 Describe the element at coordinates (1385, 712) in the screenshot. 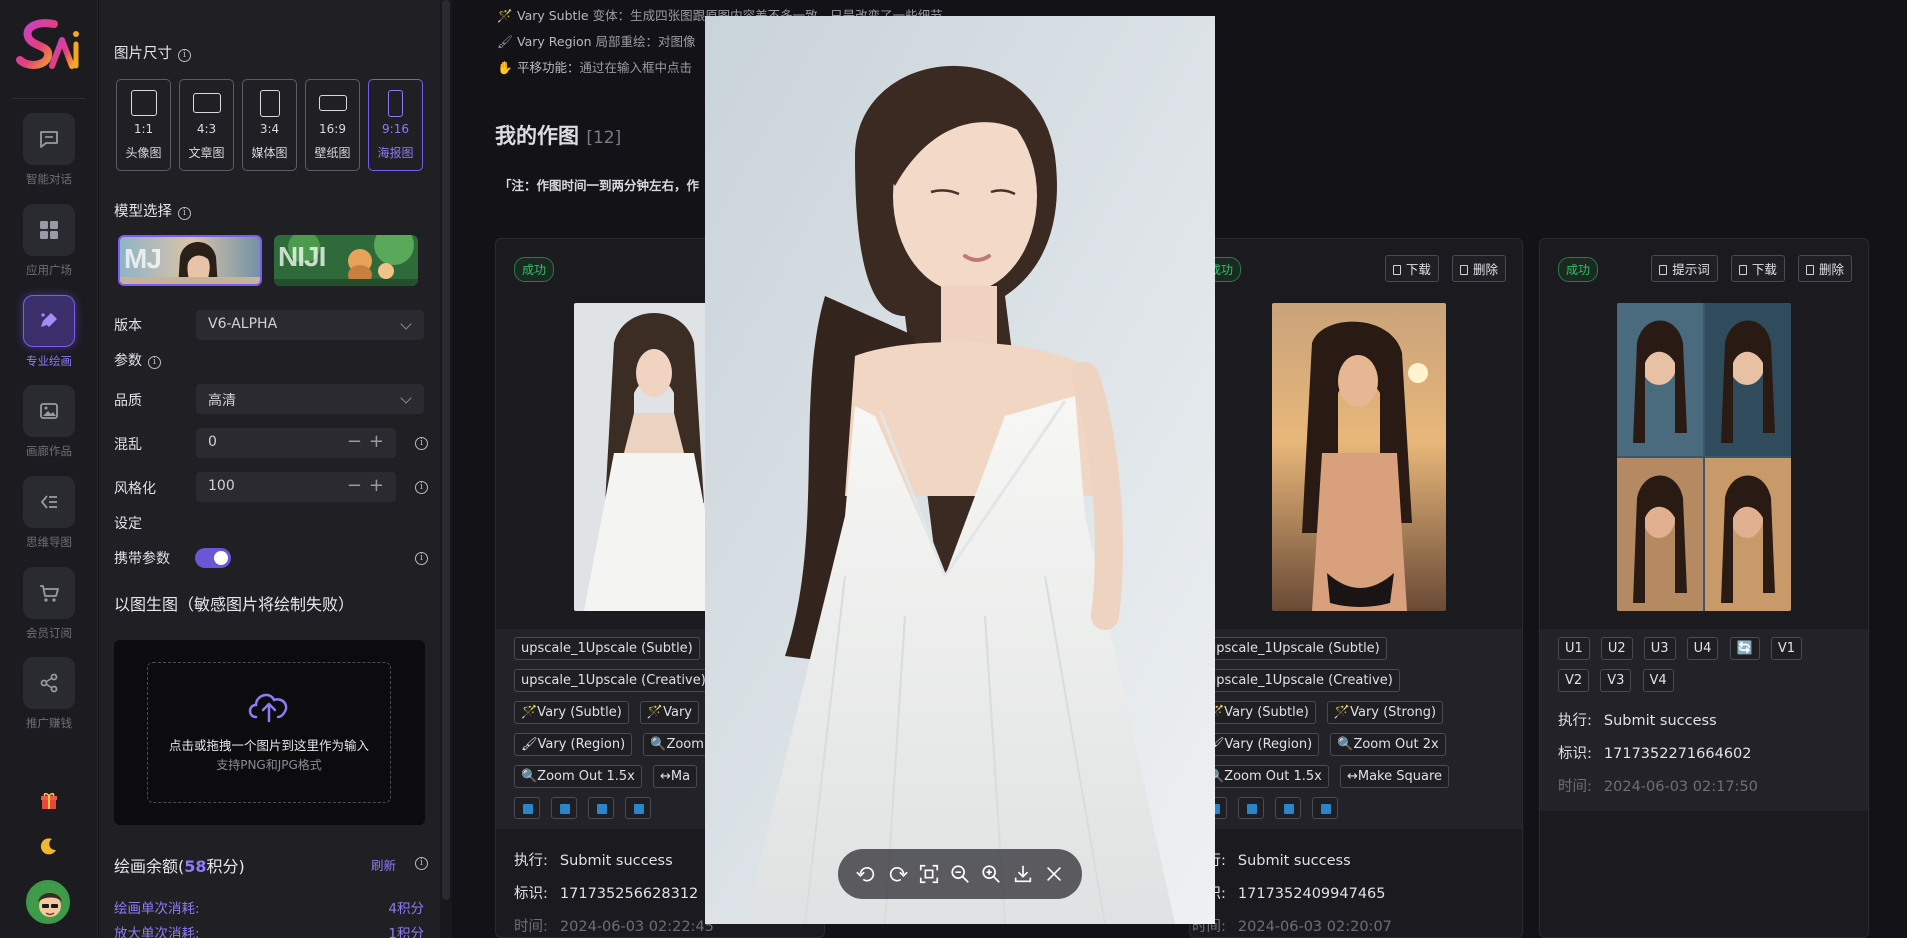

I see `vary-strong-button: 🪄Vary (Strong)` at that location.